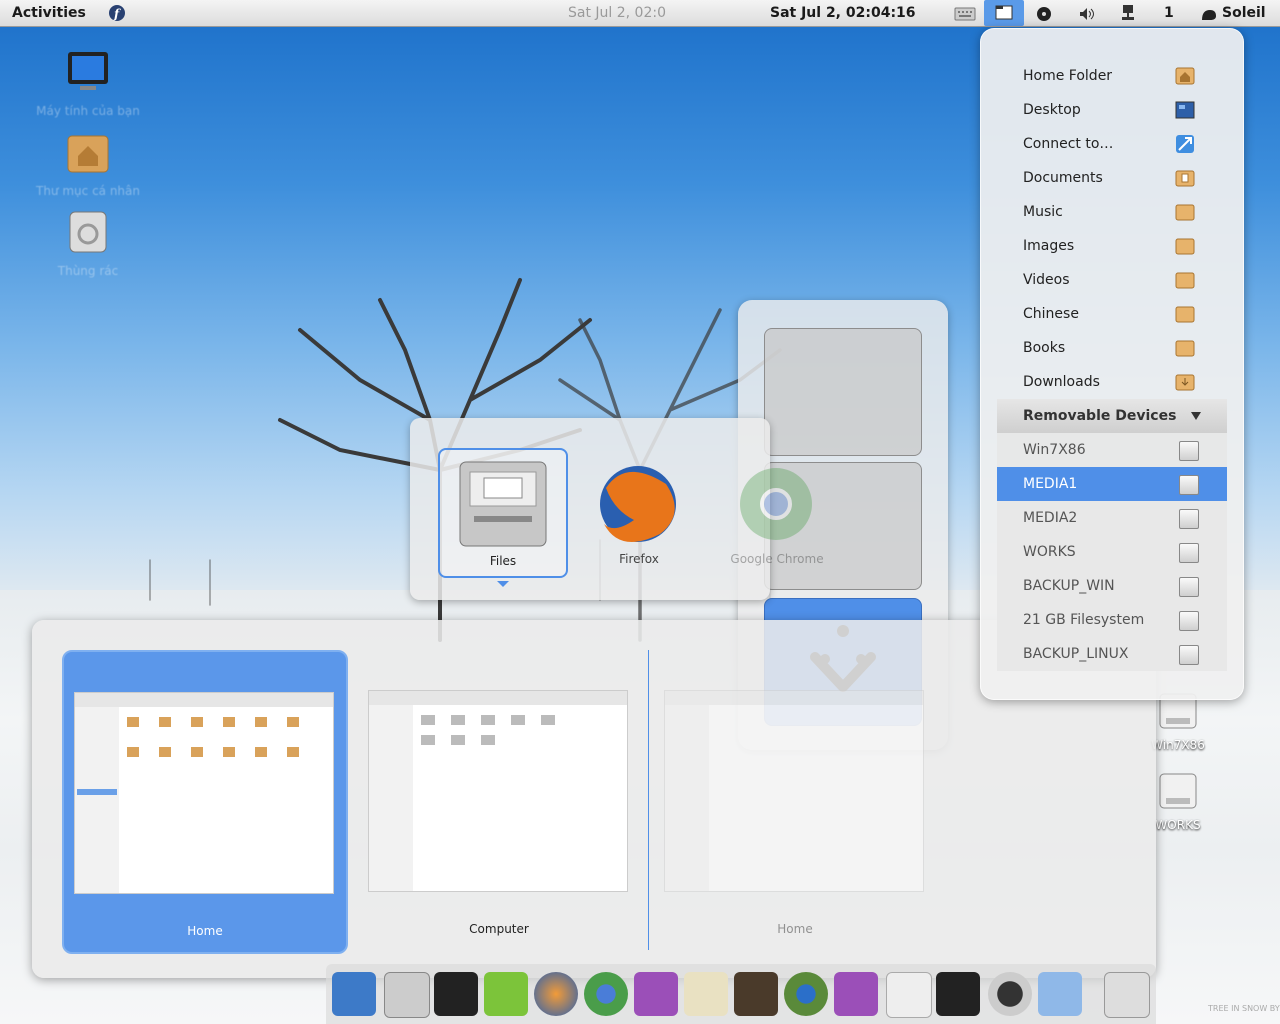  Describe the element at coordinates (506, 994) in the screenshot. I see `media-player-icon` at that location.